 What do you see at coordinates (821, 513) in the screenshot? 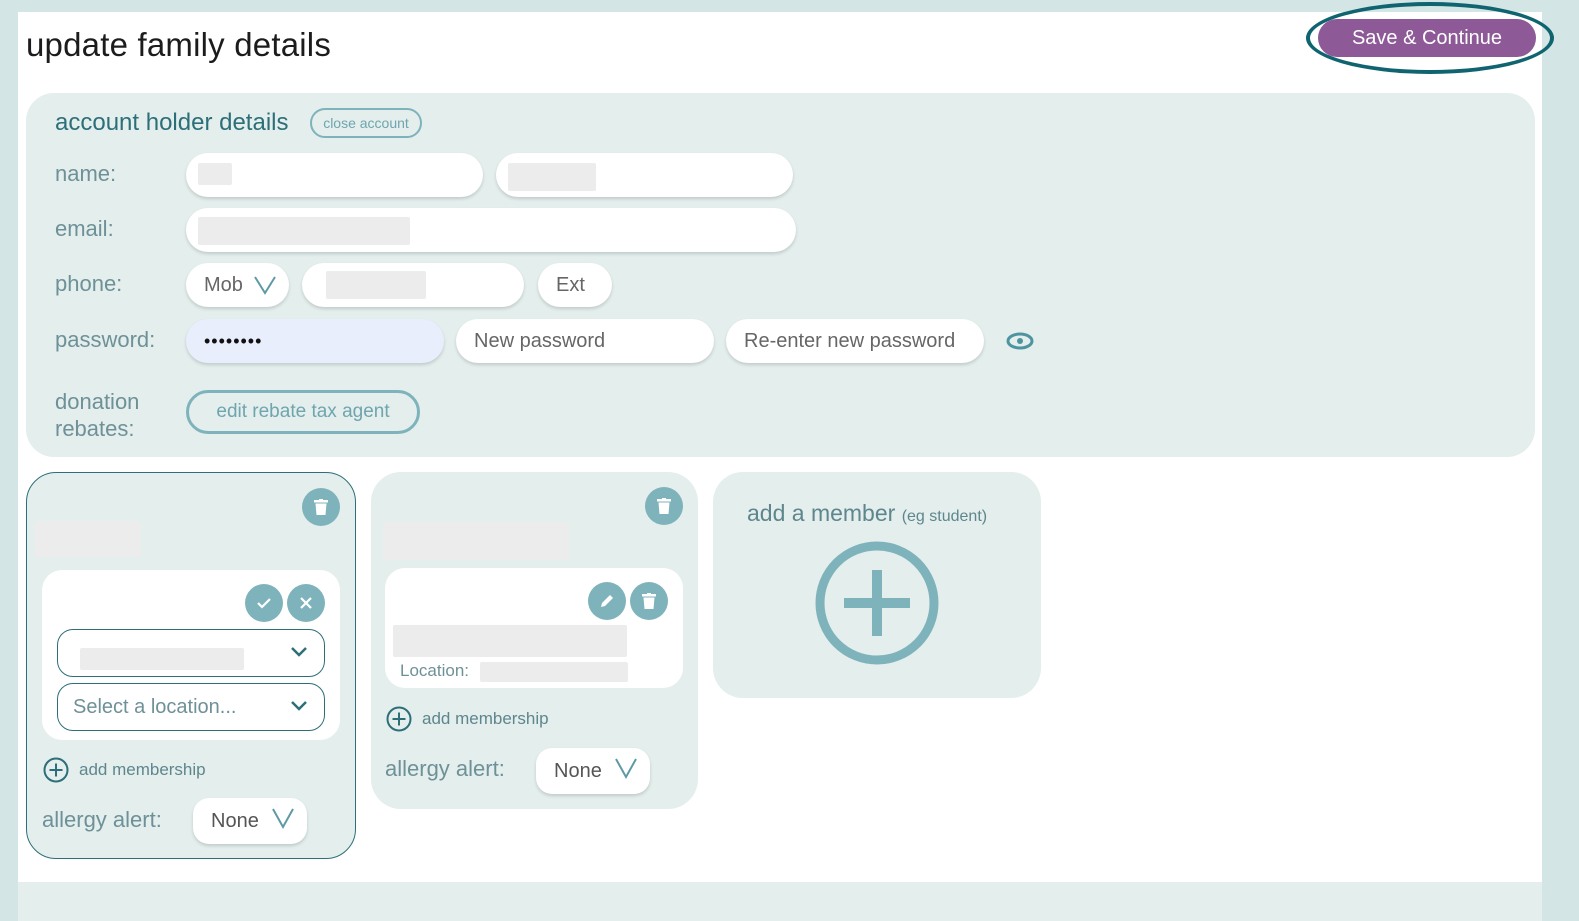
I see `add-member-label: add a member` at bounding box center [821, 513].